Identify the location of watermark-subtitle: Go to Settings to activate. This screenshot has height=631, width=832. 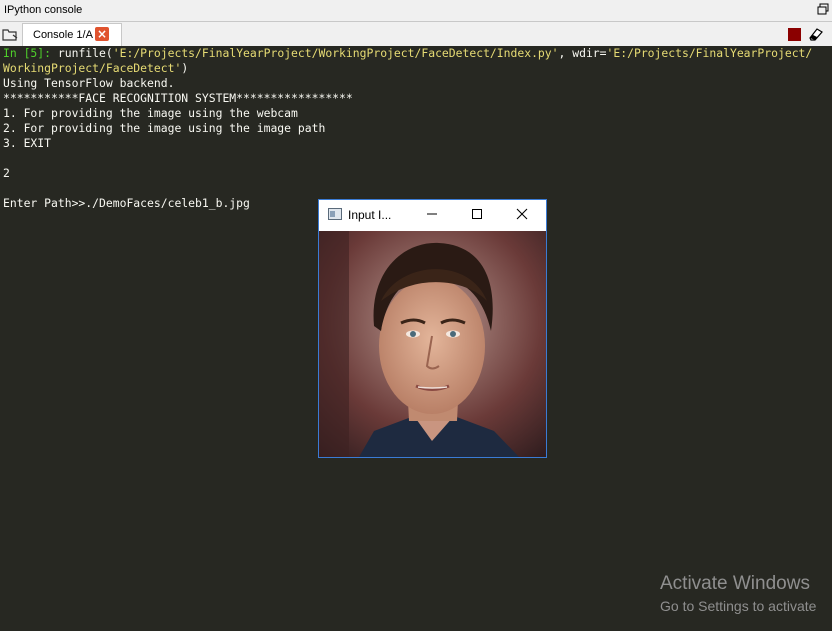
(738, 606).